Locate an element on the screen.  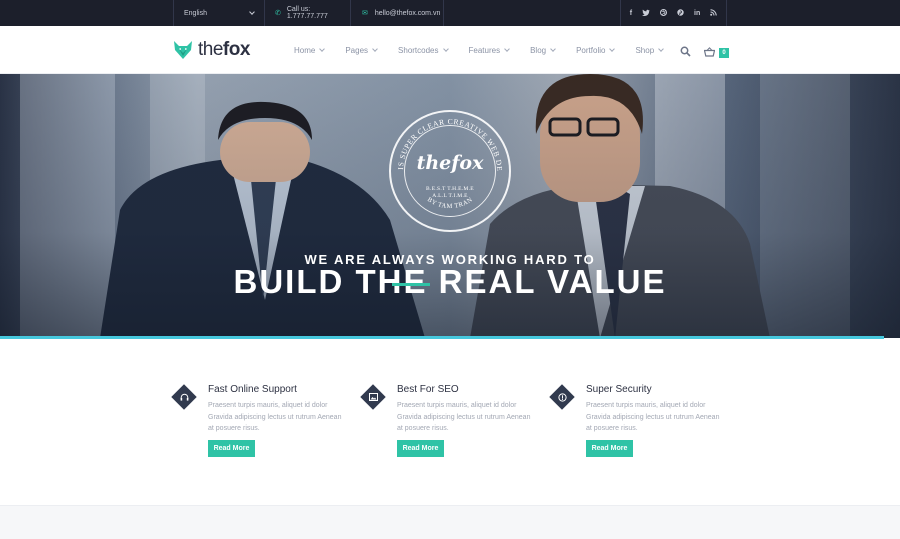
rss-icon is located at coordinates (713, 13).